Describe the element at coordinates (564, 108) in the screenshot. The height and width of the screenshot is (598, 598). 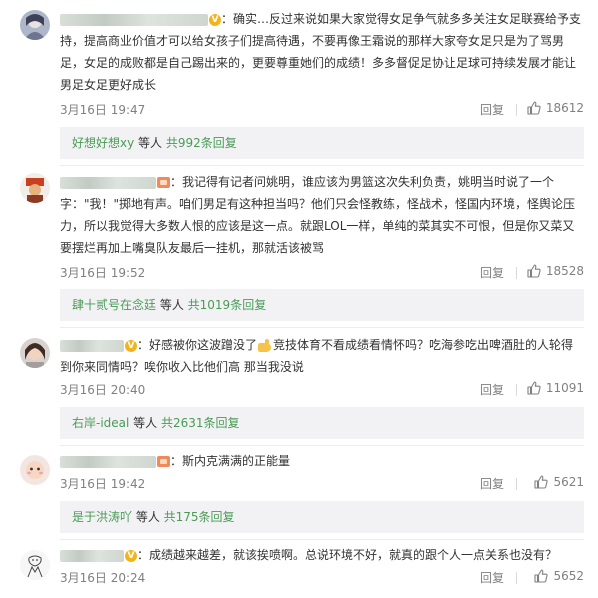
I see `like-count: 18612` at that location.